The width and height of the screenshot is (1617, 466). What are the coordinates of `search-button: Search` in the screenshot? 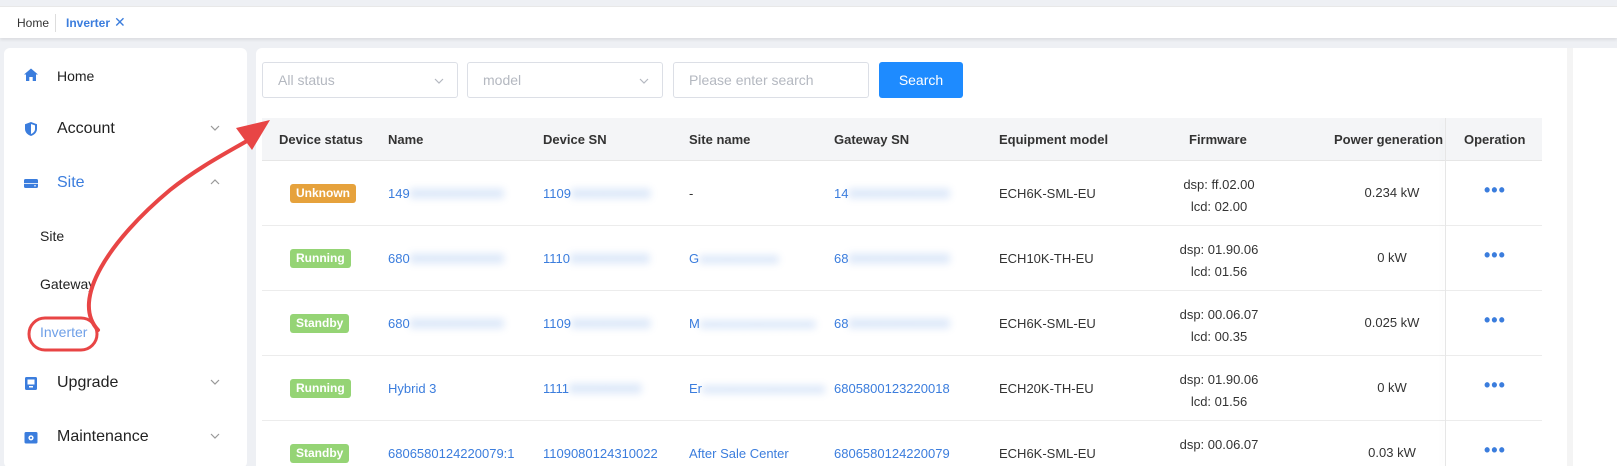 It's located at (921, 80).